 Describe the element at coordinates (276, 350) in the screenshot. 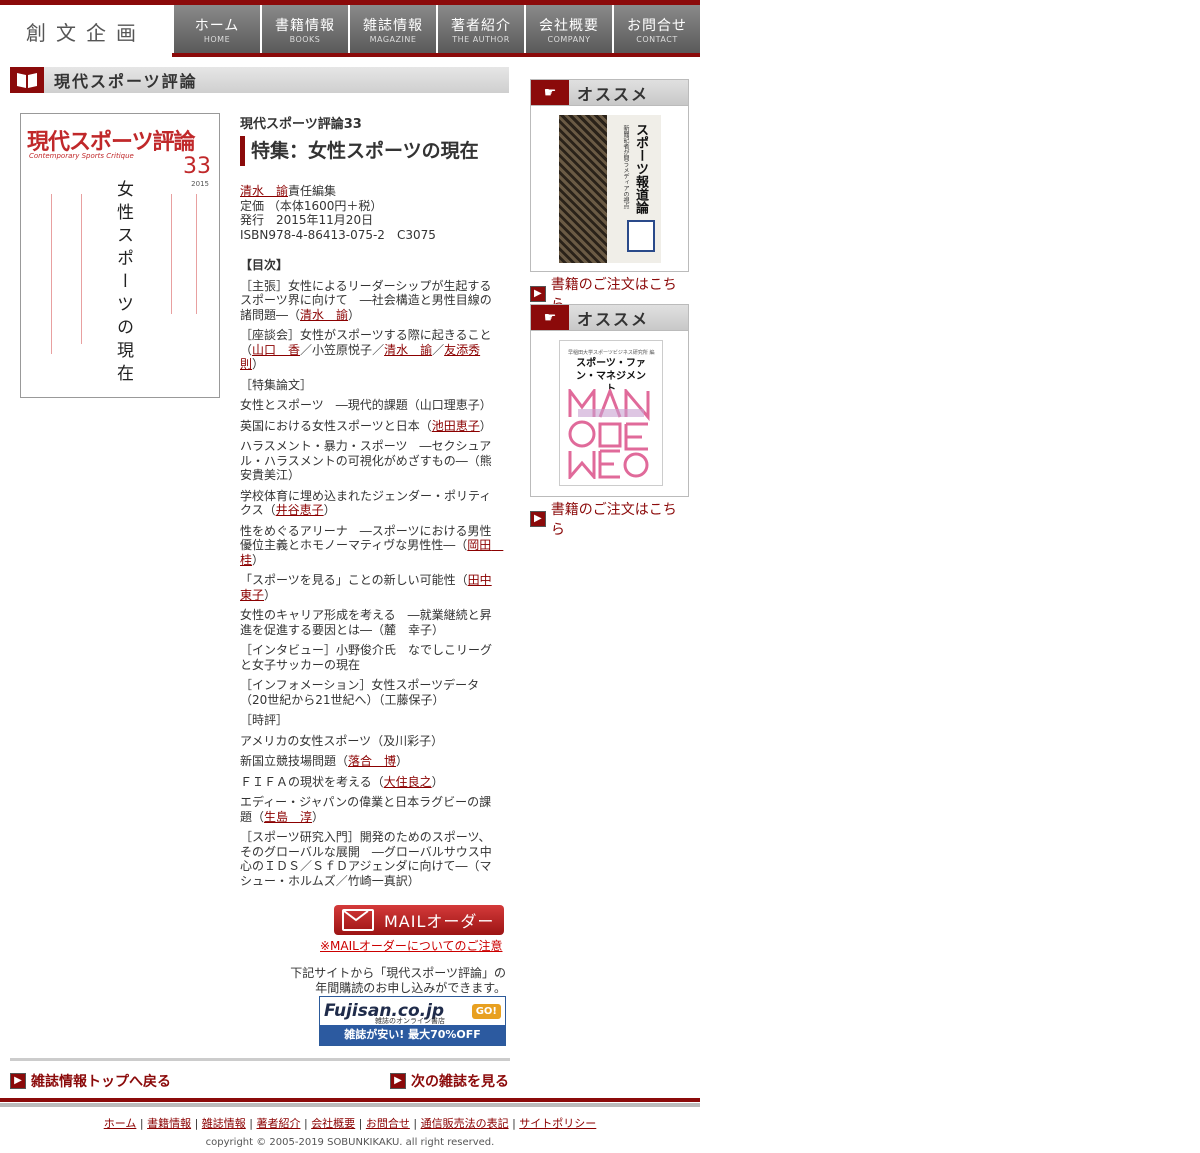

I see `author-link: 山口 香` at that location.